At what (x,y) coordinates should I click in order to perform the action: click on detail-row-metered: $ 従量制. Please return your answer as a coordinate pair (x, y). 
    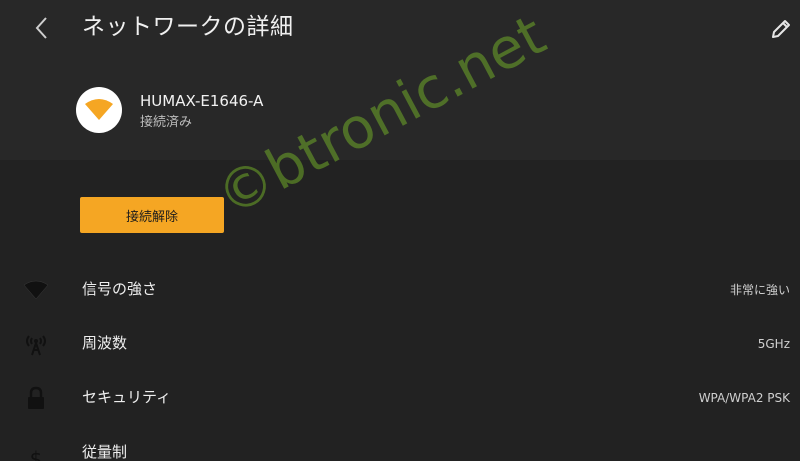
    Looking at the image, I should click on (400, 443).